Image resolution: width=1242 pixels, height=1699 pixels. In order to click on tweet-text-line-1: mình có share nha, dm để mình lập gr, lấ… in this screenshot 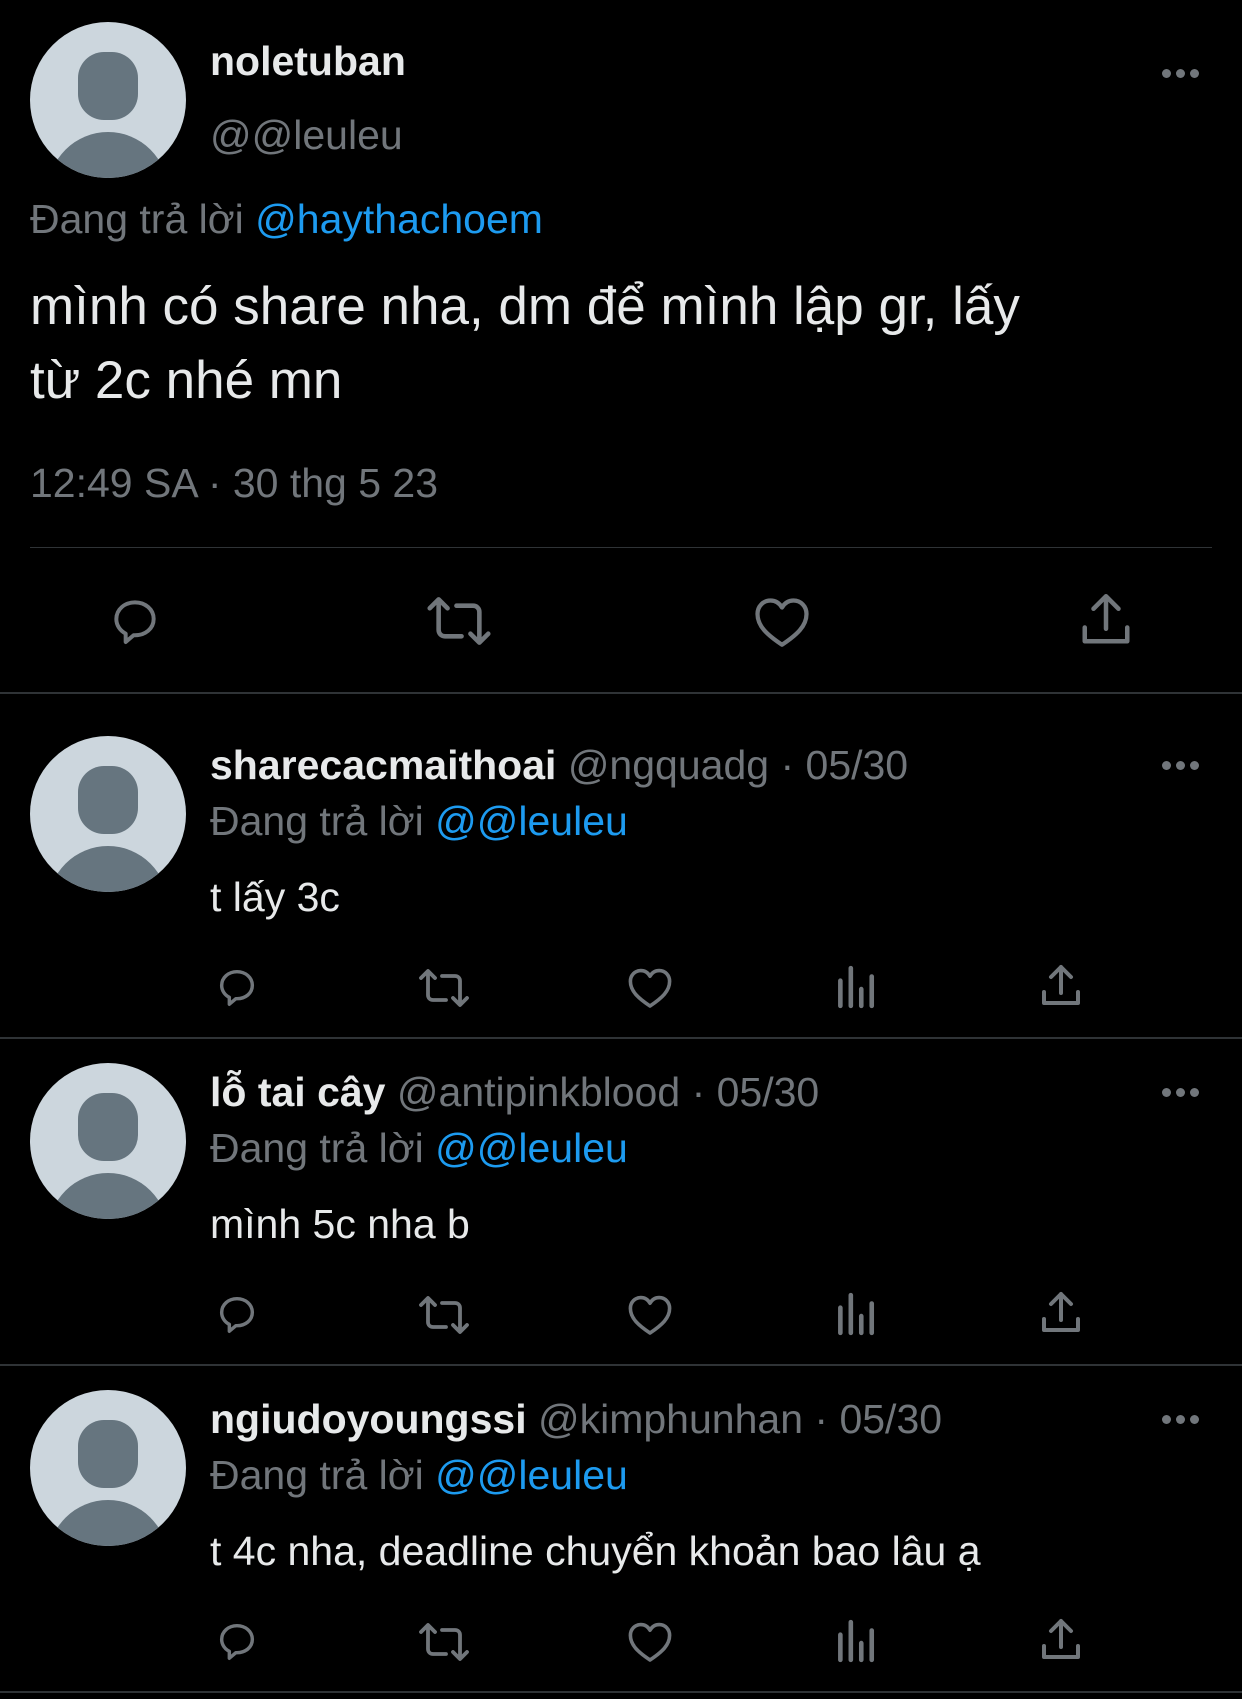, I will do `click(525, 306)`.